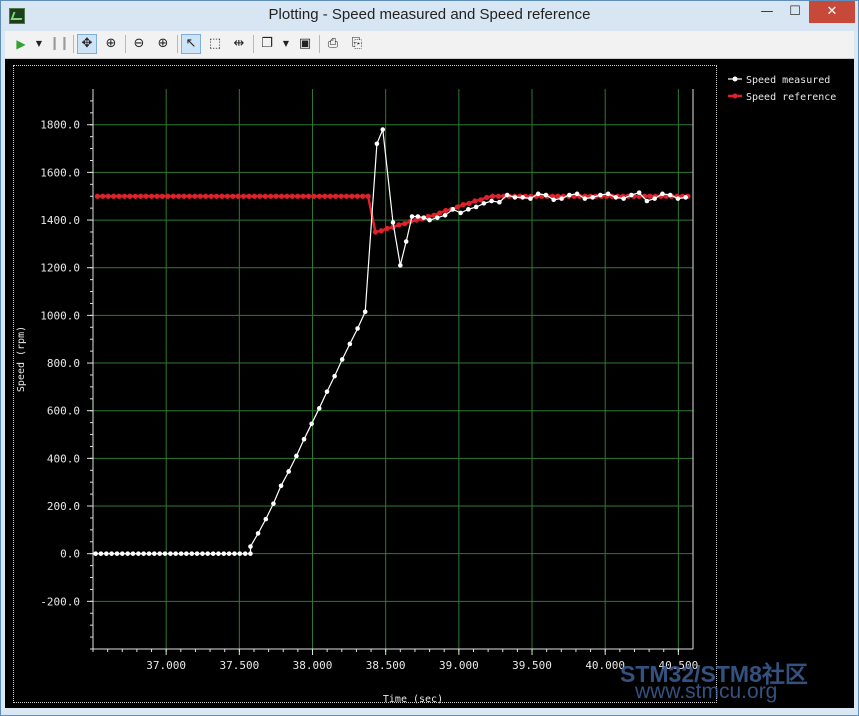 This screenshot has width=859, height=716. Describe the element at coordinates (239, 665) in the screenshot. I see `x-tick-label: 37.500` at that location.